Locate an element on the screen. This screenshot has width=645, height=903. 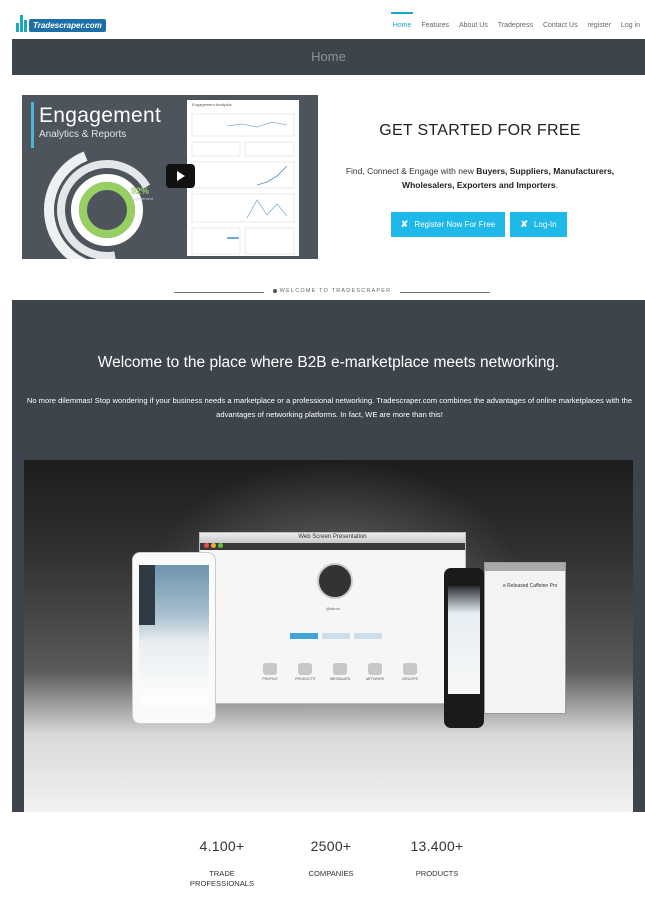
divider-text: WELCOME TO TRADESCRAPER is located at coordinates (335, 291).